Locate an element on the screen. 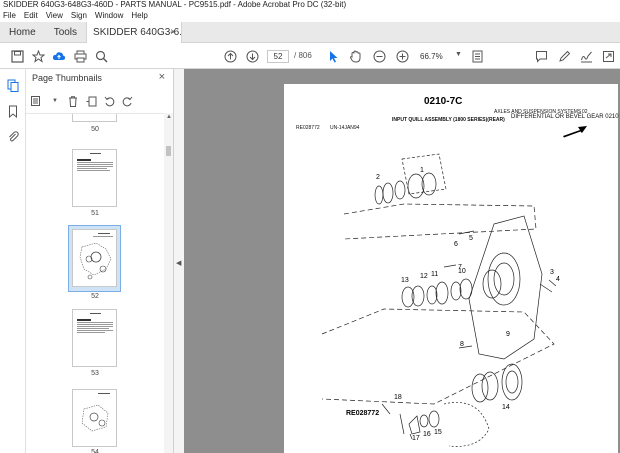 This screenshot has width=620, height=453. assembly-title: INPUT QUILL ASSEMBLY (1800 SERIES)(REAR) is located at coordinates (448, 120).